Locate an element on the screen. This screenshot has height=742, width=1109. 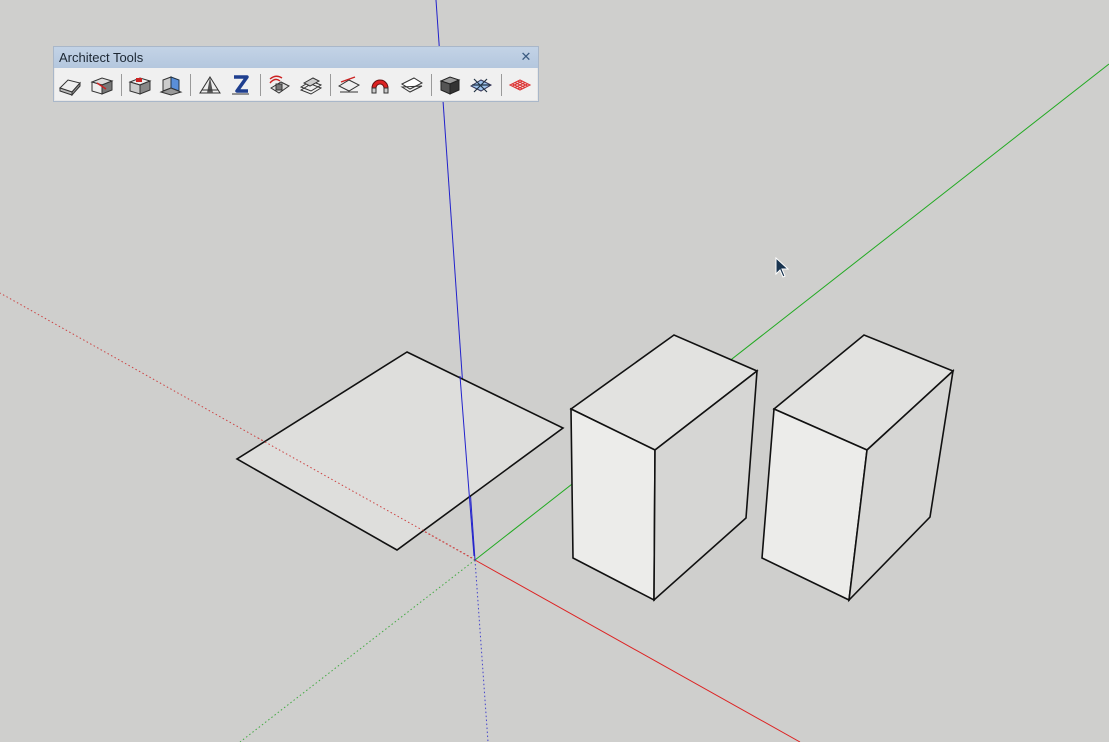
close-icon: ✕ is located at coordinates (526, 57).